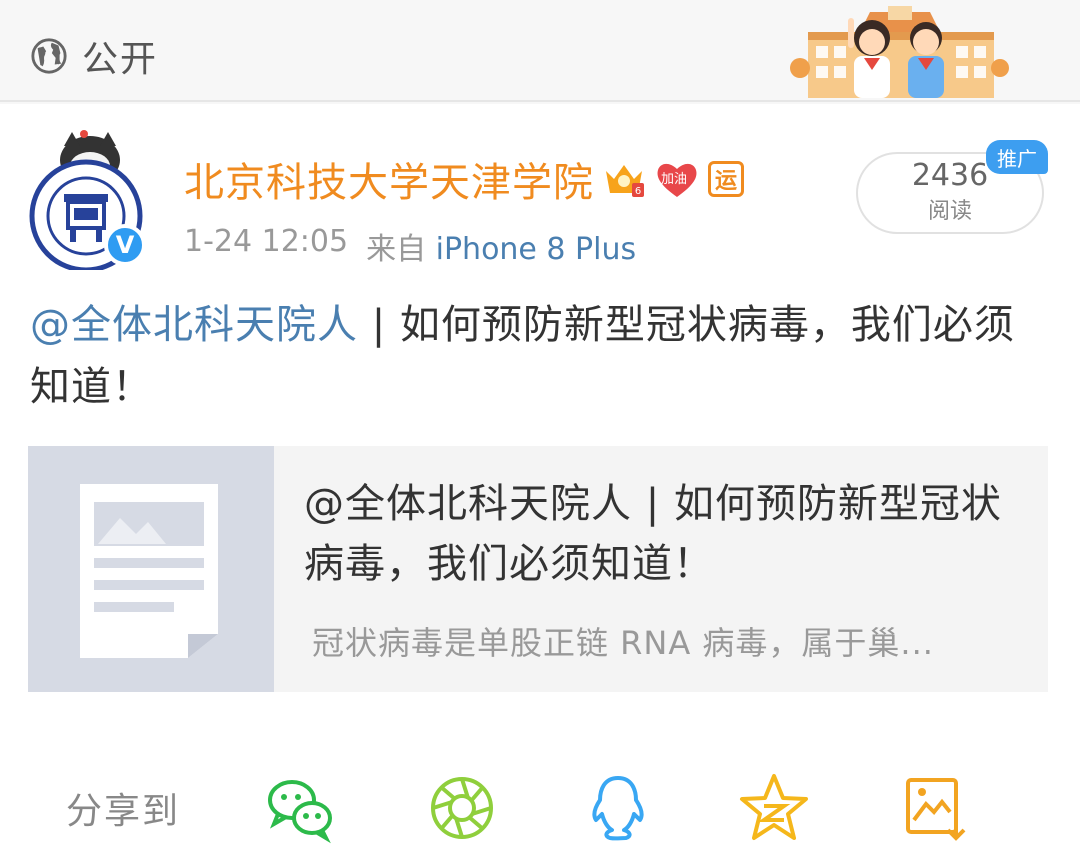 Image resolution: width=1080 pixels, height=858 pixels. Describe the element at coordinates (125, 245) in the screenshot. I see `verified-v-badge: V` at that location.